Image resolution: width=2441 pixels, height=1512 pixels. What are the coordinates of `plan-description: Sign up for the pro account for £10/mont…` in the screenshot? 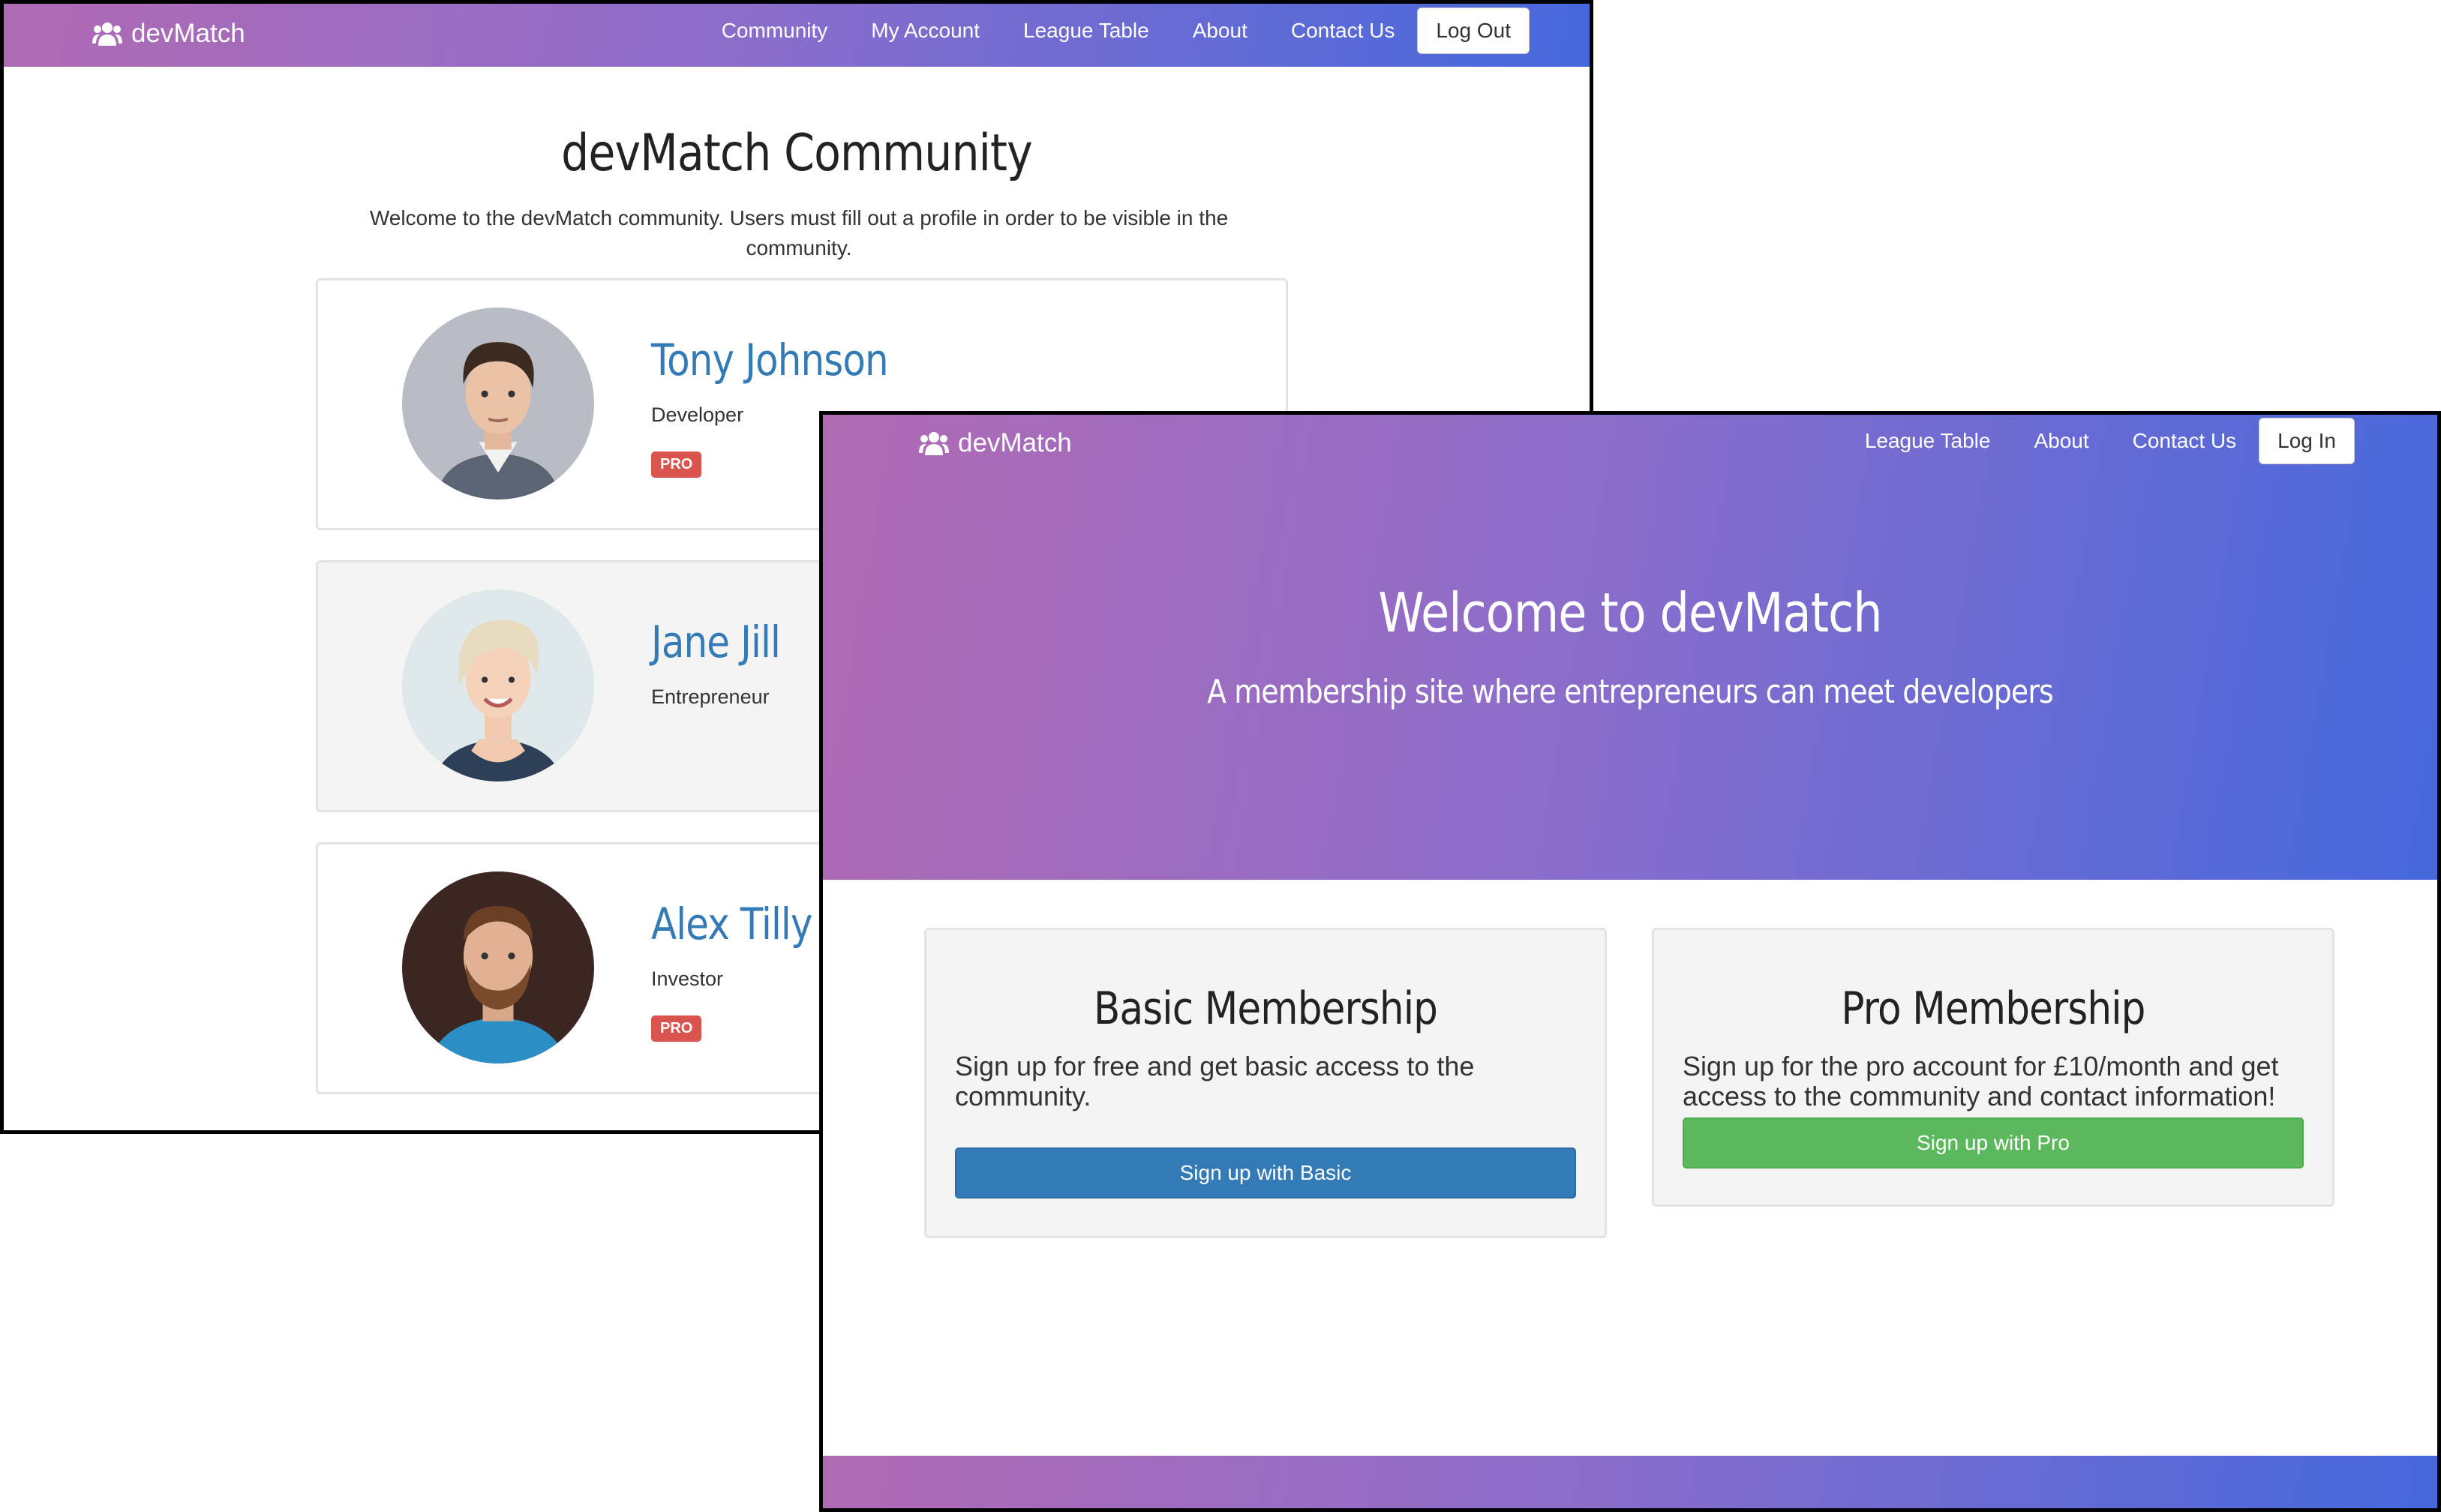 It's located at (1981, 1081).